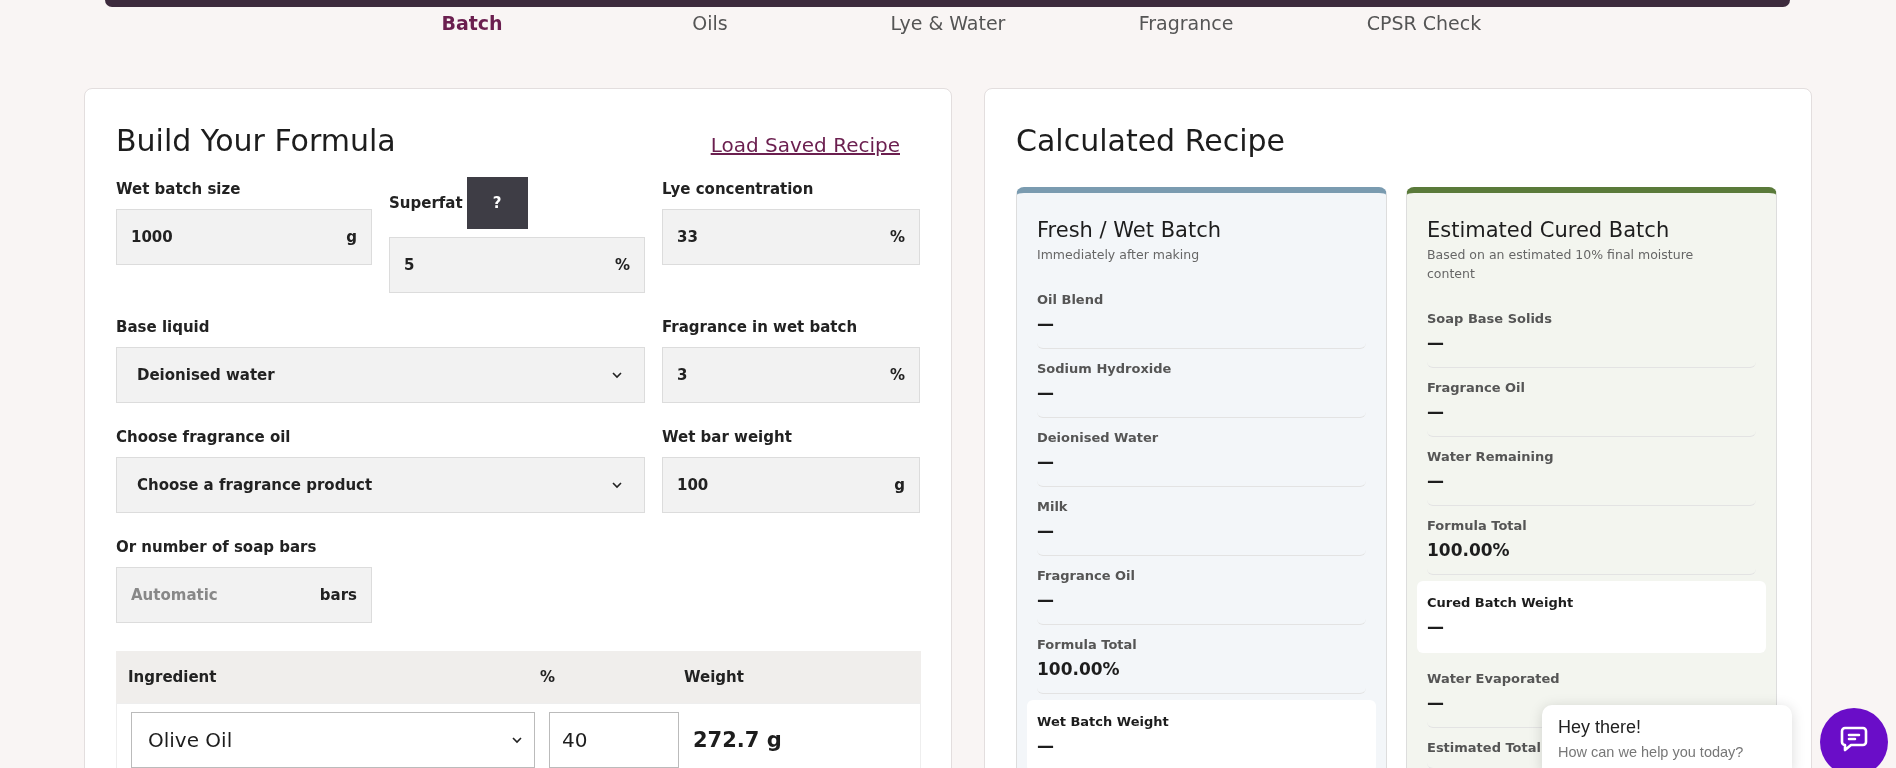  What do you see at coordinates (614, 740) in the screenshot?
I see `percent-input: 40` at bounding box center [614, 740].